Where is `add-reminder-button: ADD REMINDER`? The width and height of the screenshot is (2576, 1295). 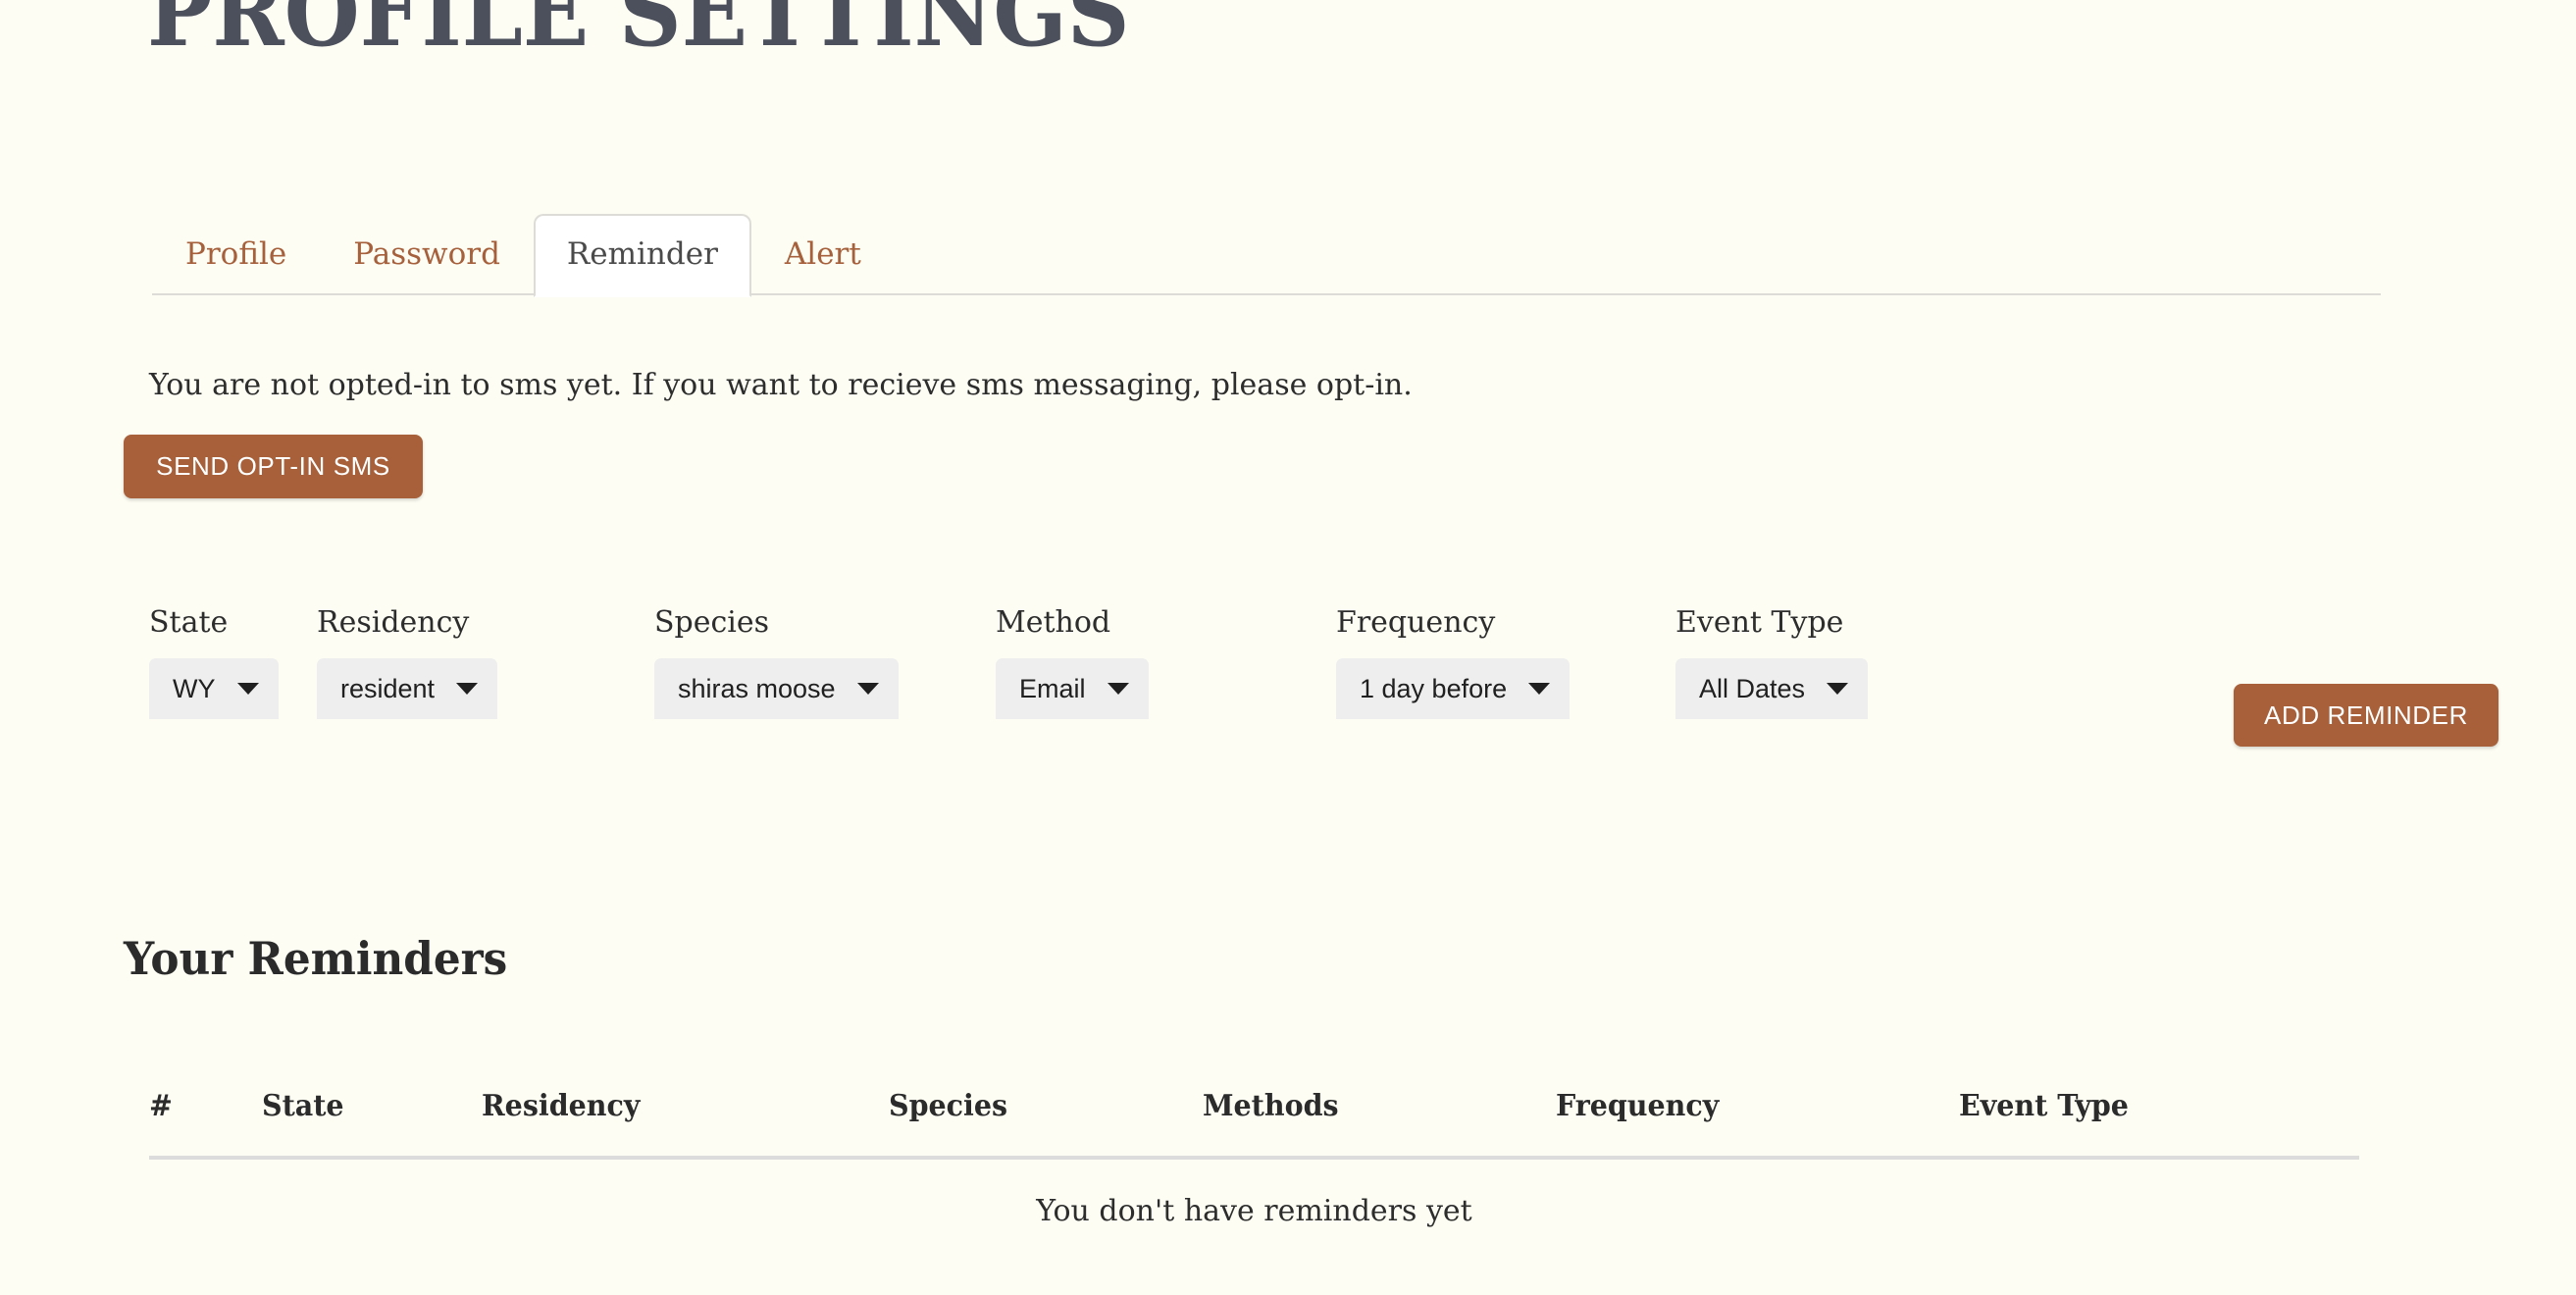 add-reminder-button: ADD REMINDER is located at coordinates (2366, 715).